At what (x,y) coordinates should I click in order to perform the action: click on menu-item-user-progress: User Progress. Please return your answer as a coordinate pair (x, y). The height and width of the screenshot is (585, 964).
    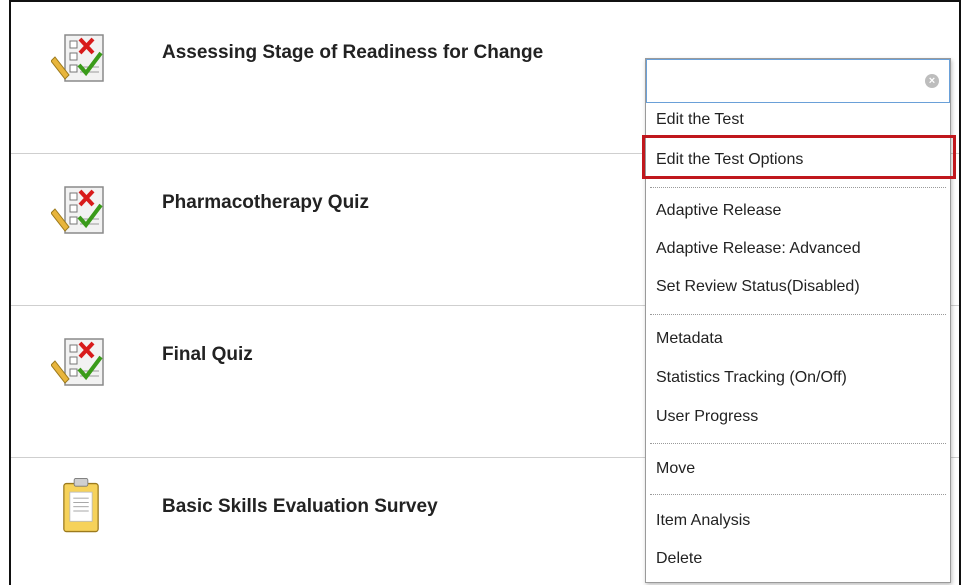
    Looking at the image, I should click on (798, 417).